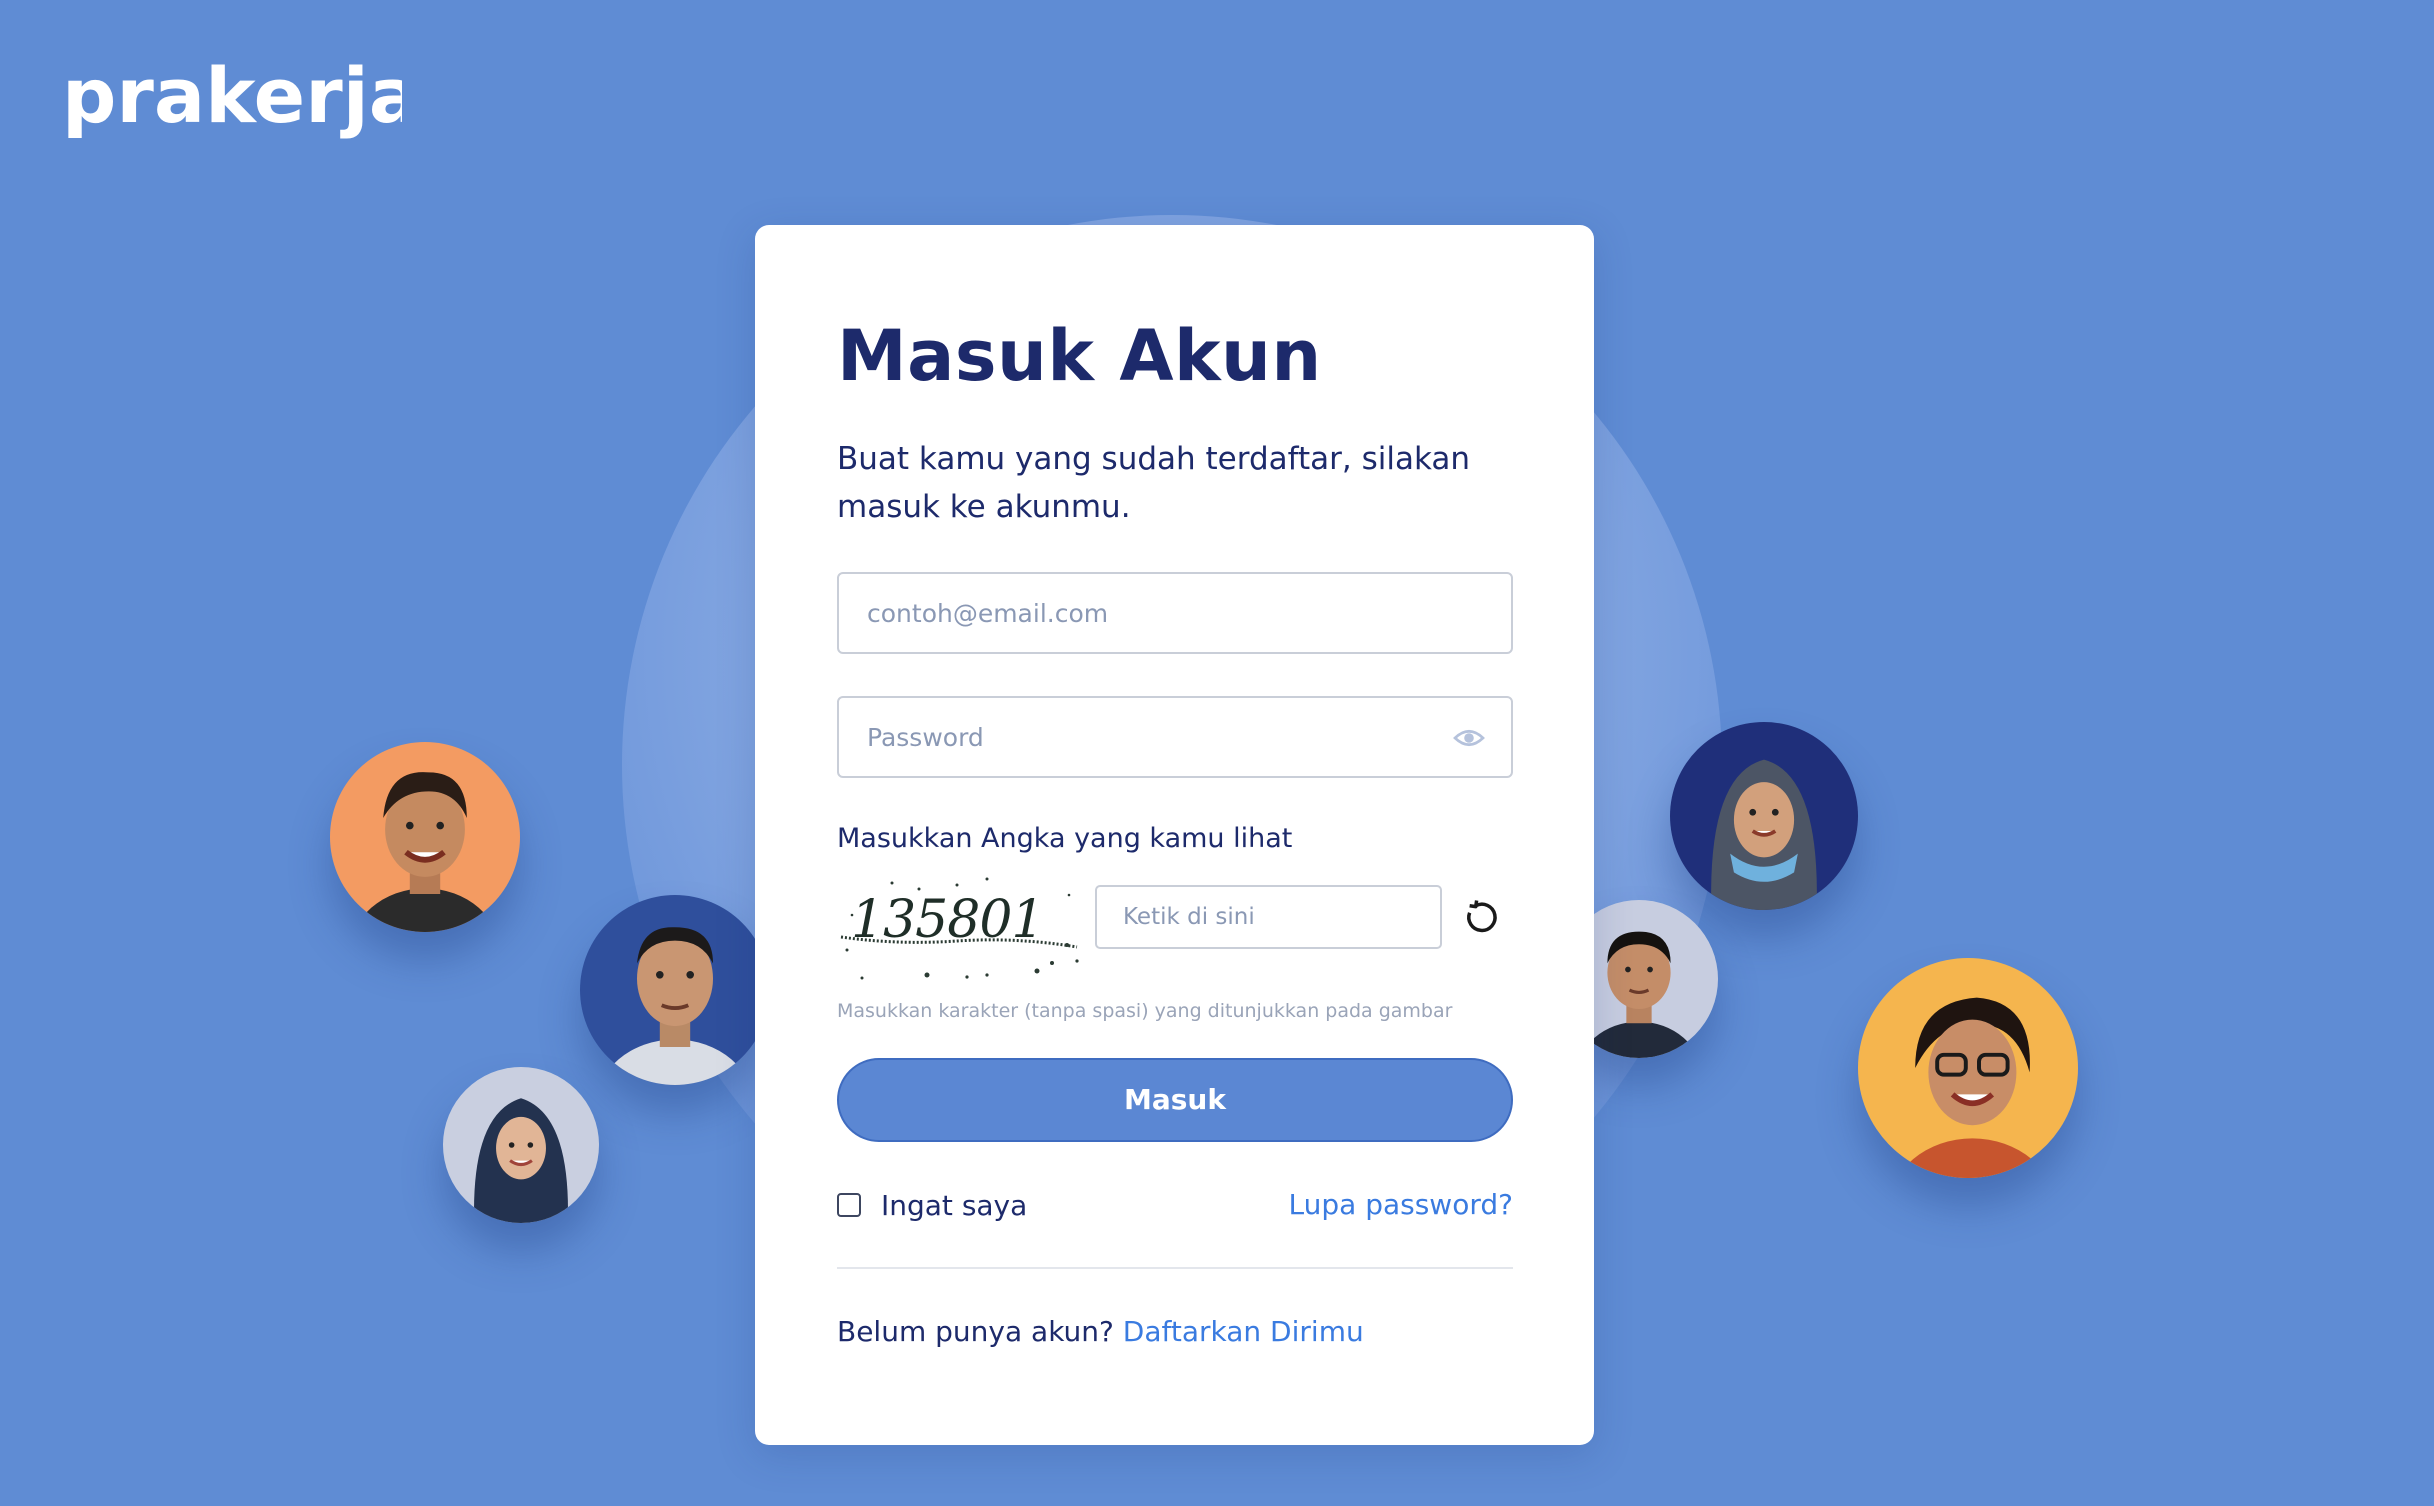 Image resolution: width=2434 pixels, height=1506 pixels. I want to click on login-button: Masuk, so click(1175, 1100).